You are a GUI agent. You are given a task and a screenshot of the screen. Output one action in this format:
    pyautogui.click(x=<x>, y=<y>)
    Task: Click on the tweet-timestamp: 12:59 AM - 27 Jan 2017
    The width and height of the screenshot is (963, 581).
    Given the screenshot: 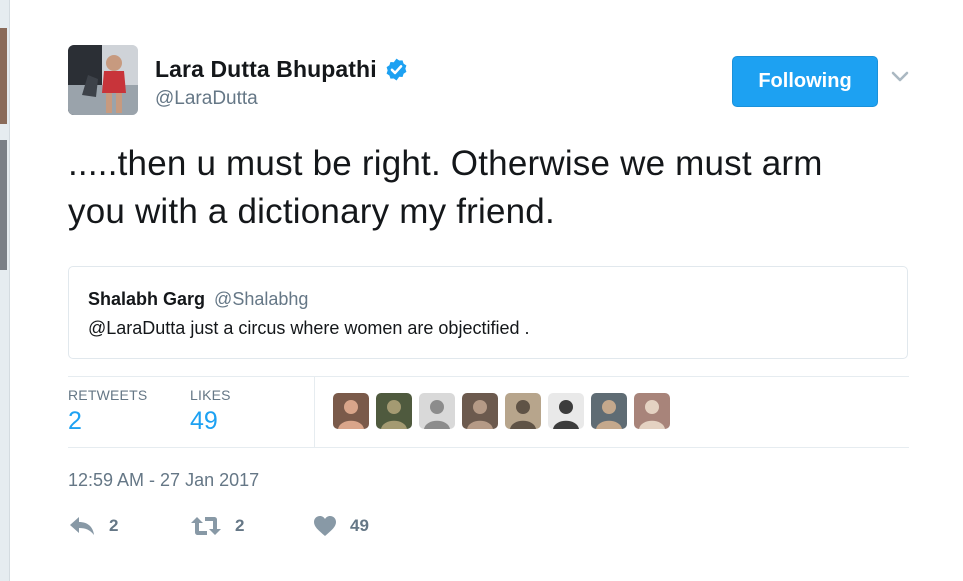 What is the action you would take?
    pyautogui.click(x=164, y=480)
    